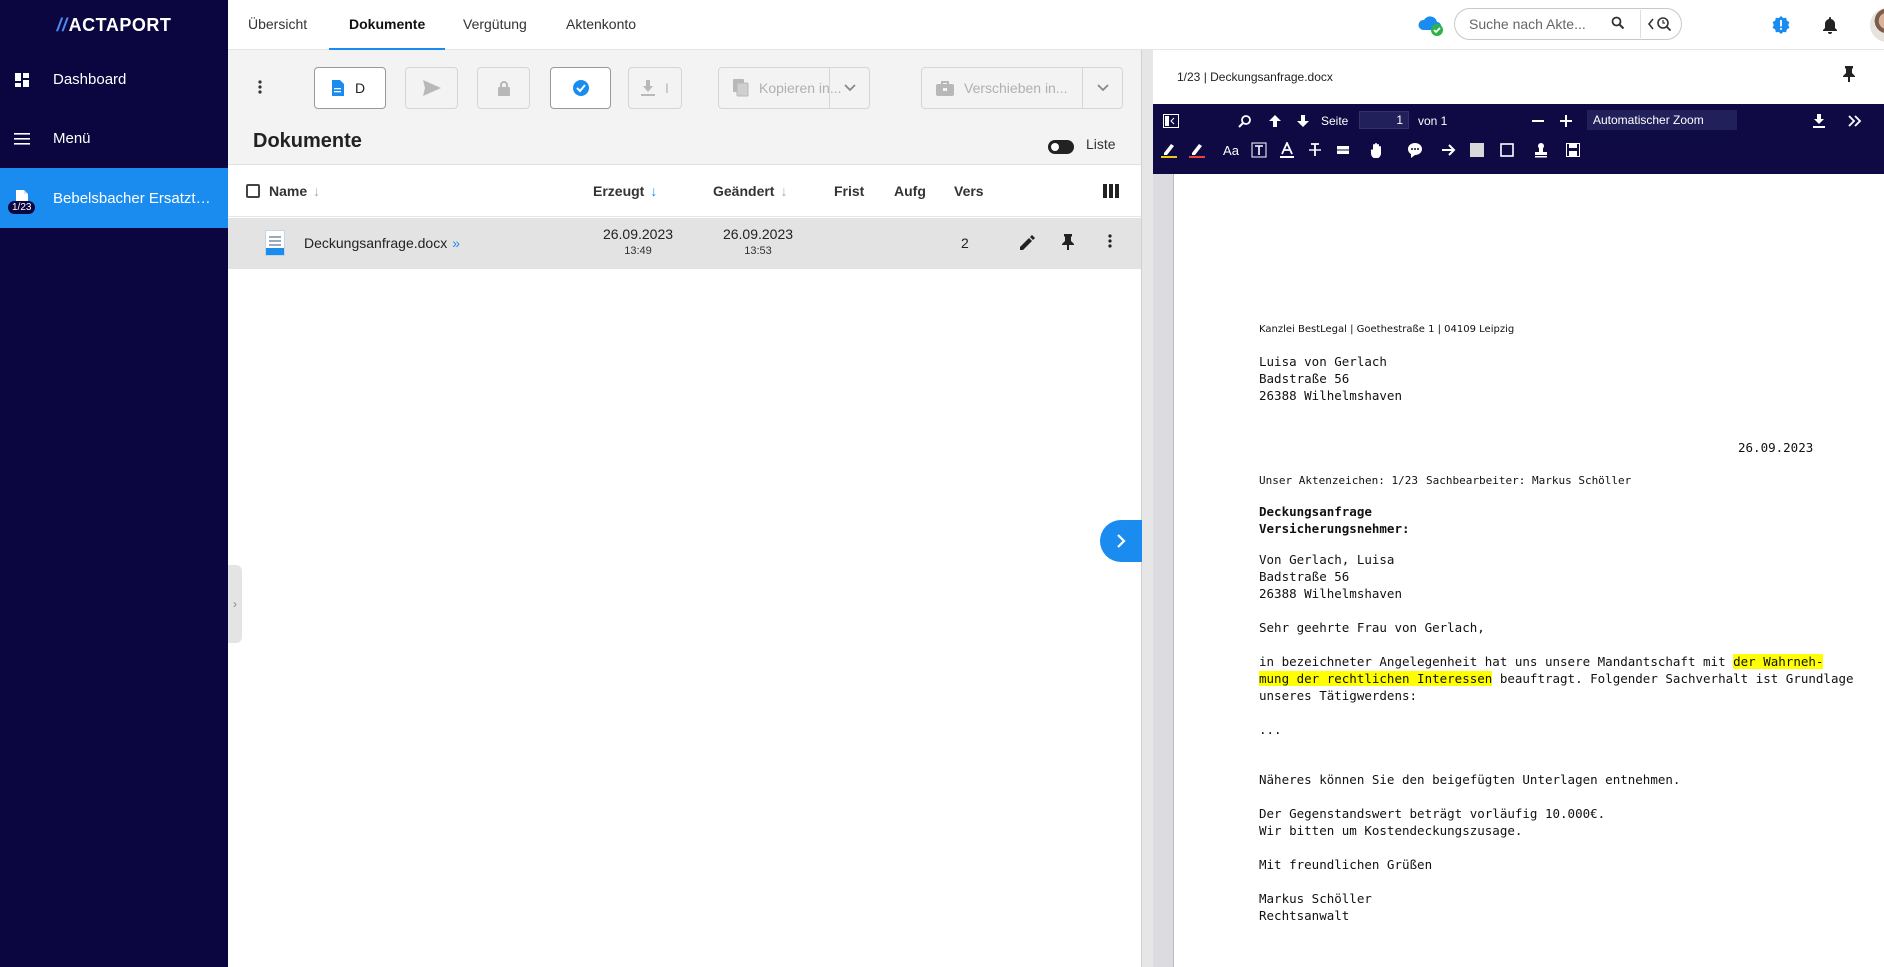 The height and width of the screenshot is (967, 1884). Describe the element at coordinates (1171, 121) in the screenshot. I see `sidebar-toggle-icon` at that location.